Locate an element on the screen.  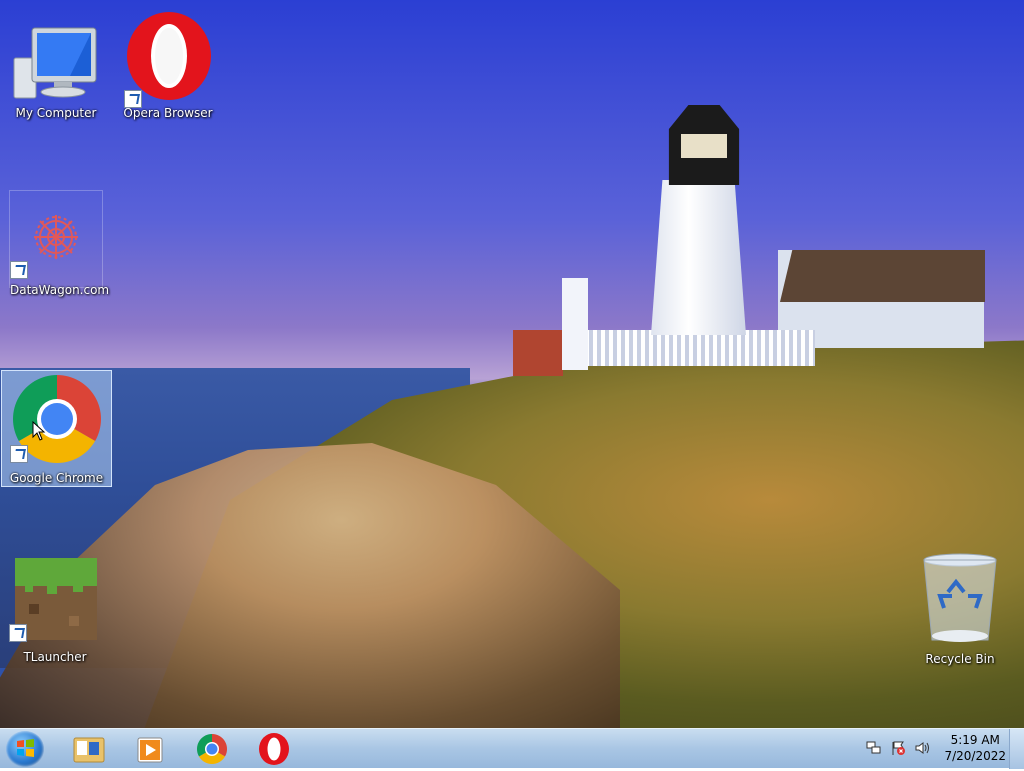
taskbar: 5:19 AM 7/20/2022 is located at coordinates (512, 748).